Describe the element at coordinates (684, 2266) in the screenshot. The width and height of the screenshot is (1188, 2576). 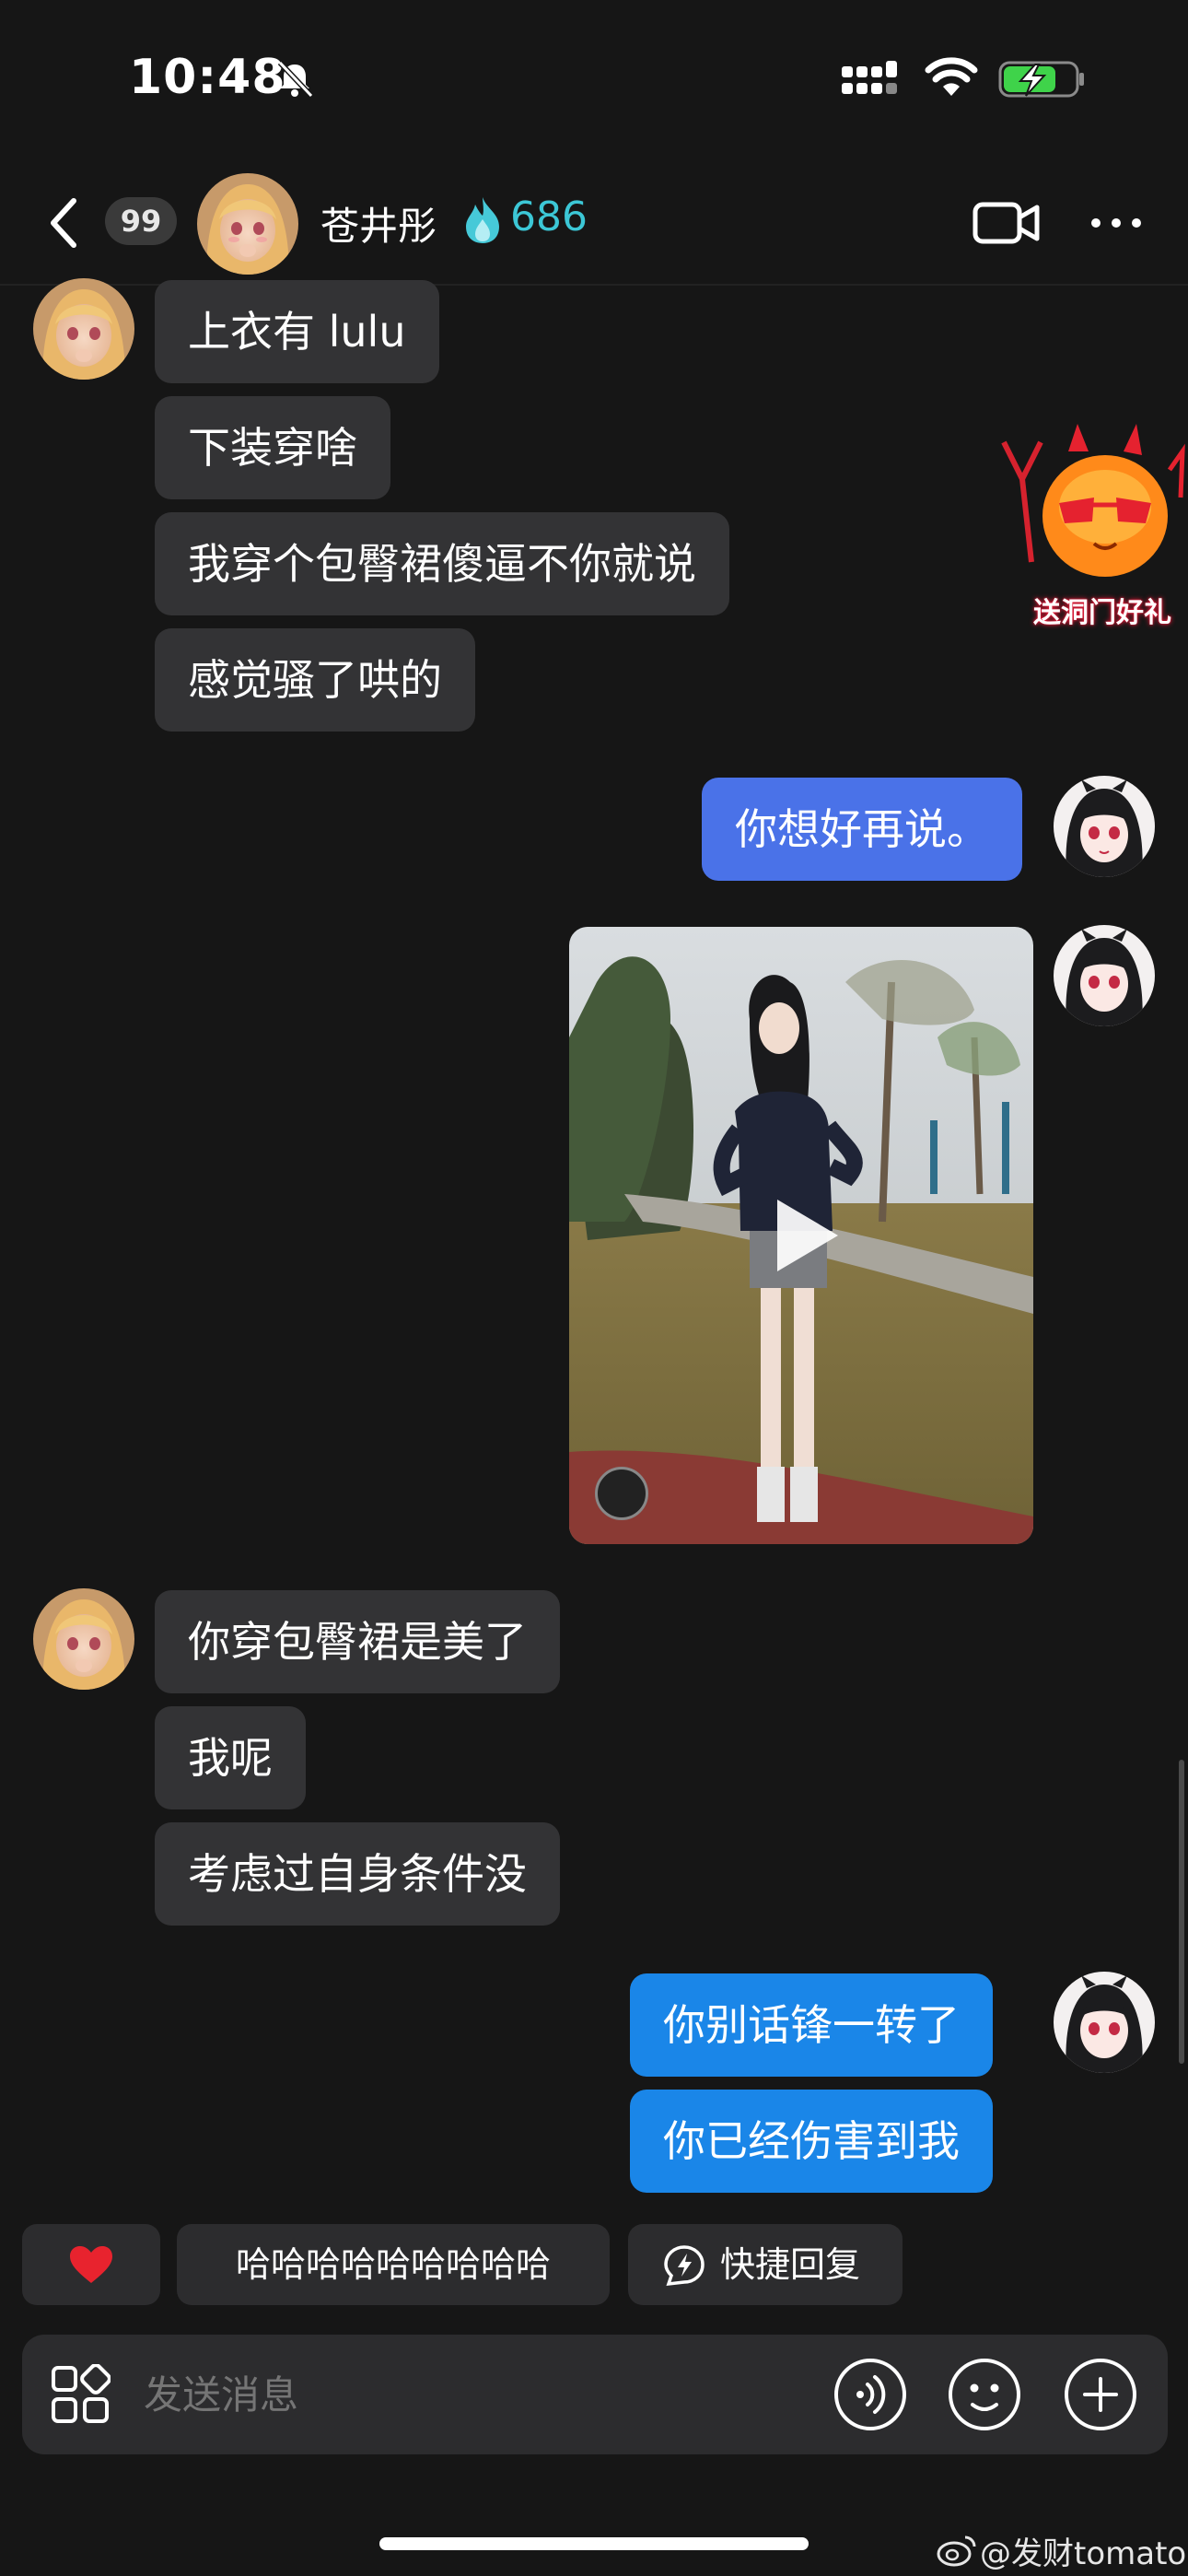
I see `lightning-bubble-icon` at that location.